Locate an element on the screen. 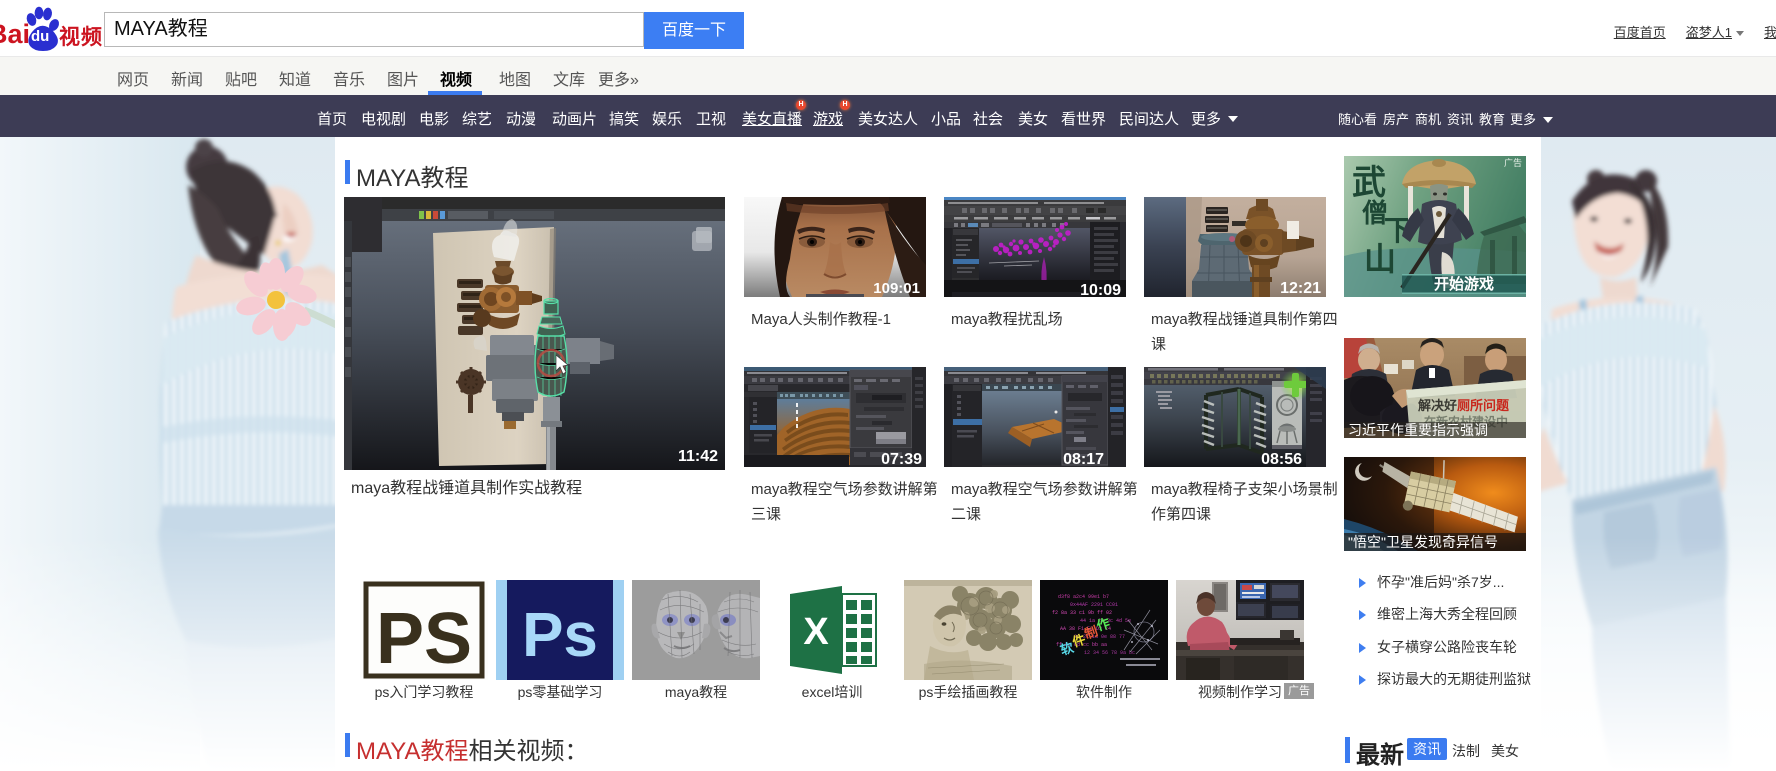 The width and height of the screenshot is (1776, 771). svg-text: 10:09 is located at coordinates (1100, 289).